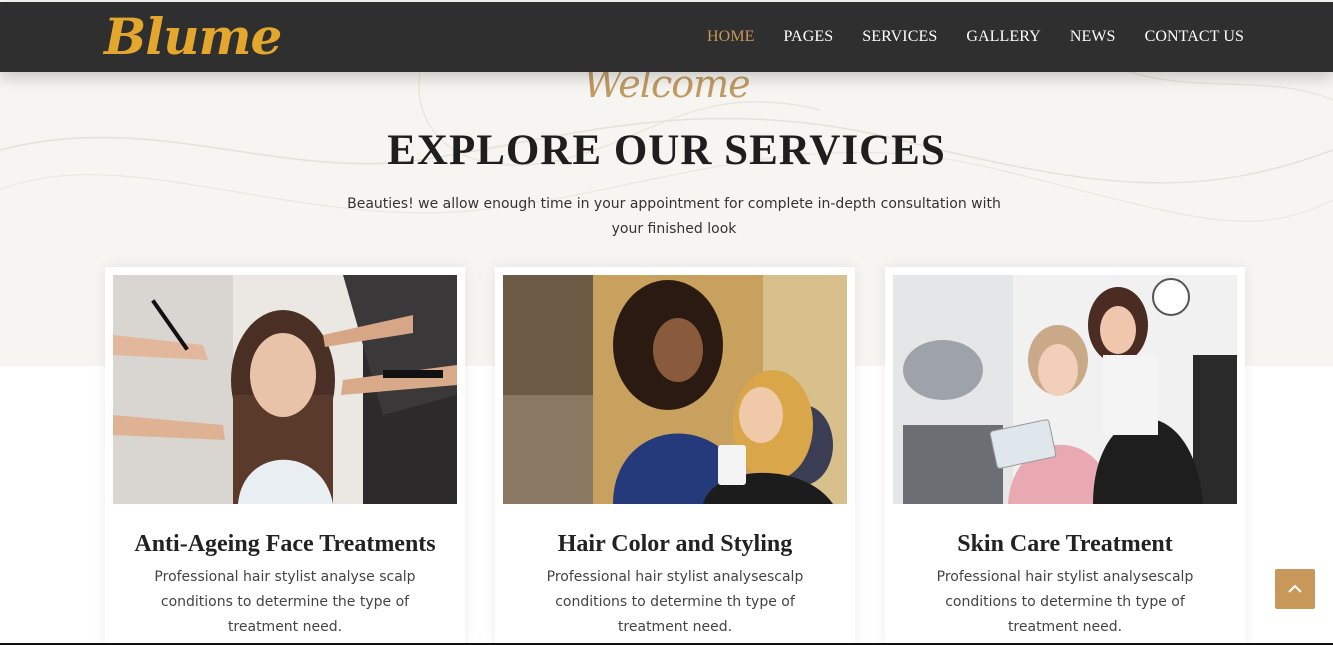 The image size is (1333, 645). I want to click on nav-link-home: HOME, so click(731, 36).